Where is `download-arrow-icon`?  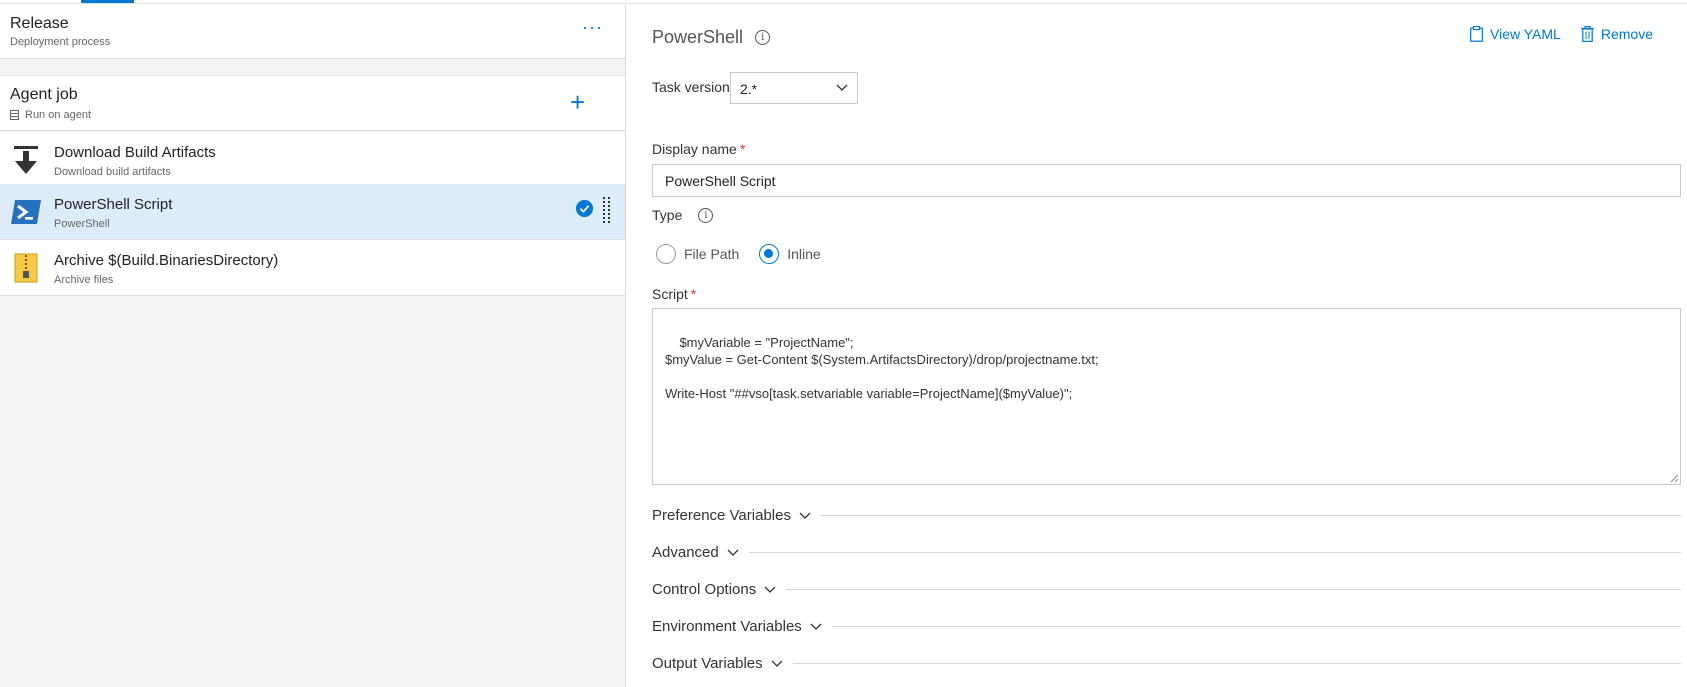 download-arrow-icon is located at coordinates (26, 160).